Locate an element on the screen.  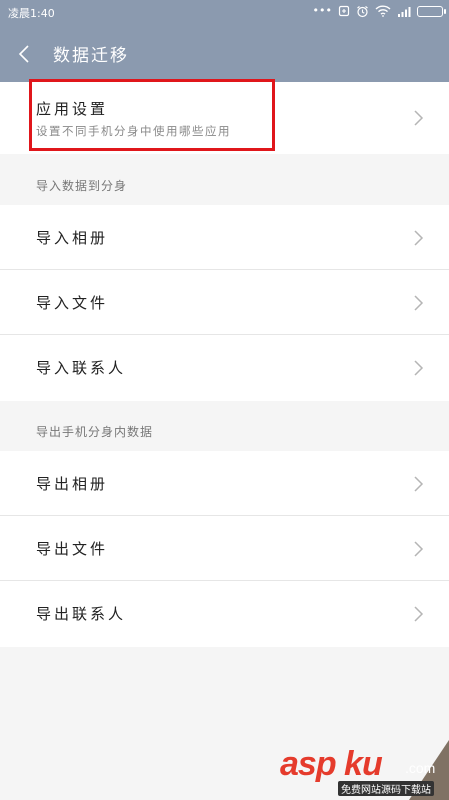
battery-icon is located at coordinates (431, 11).